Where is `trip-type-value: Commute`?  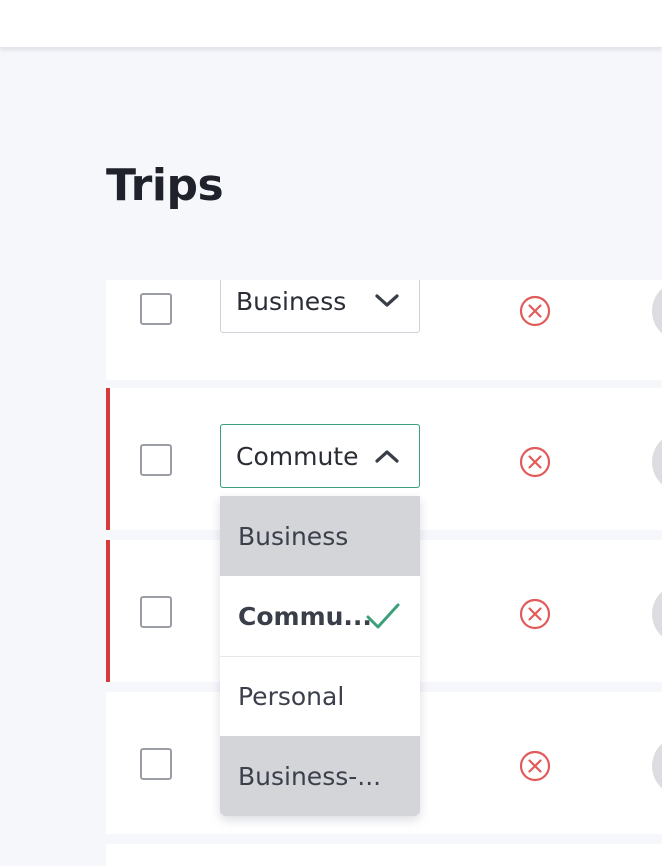 trip-type-value: Commute is located at coordinates (297, 456).